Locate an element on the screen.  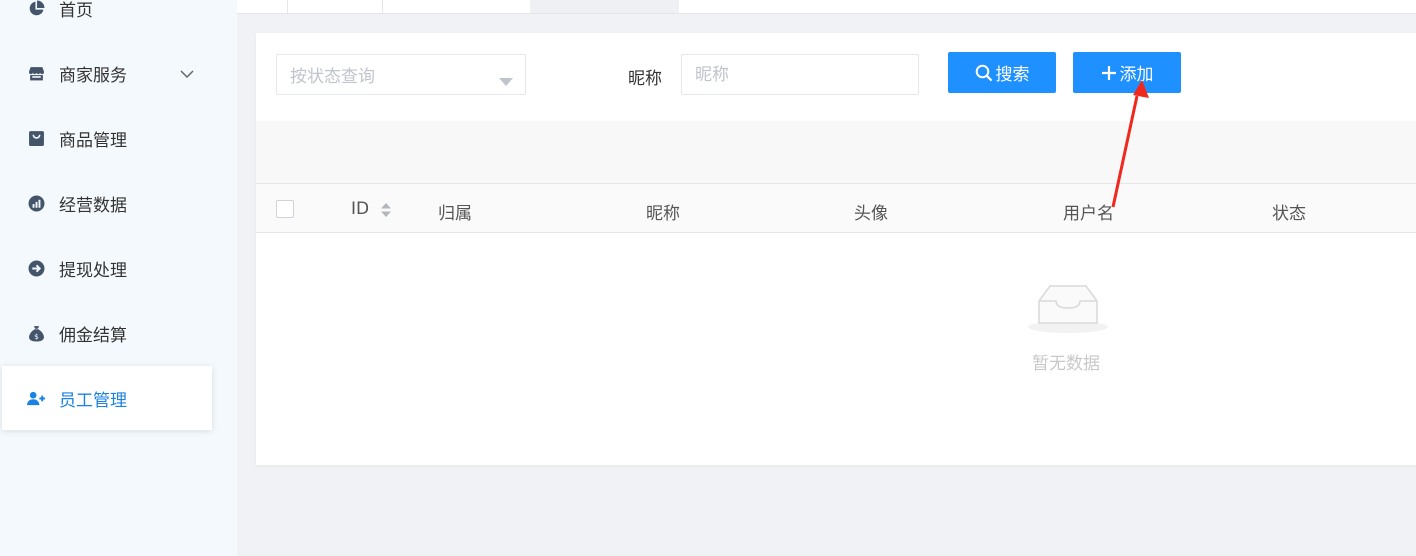
chevron-down-icon is located at coordinates (187, 74).